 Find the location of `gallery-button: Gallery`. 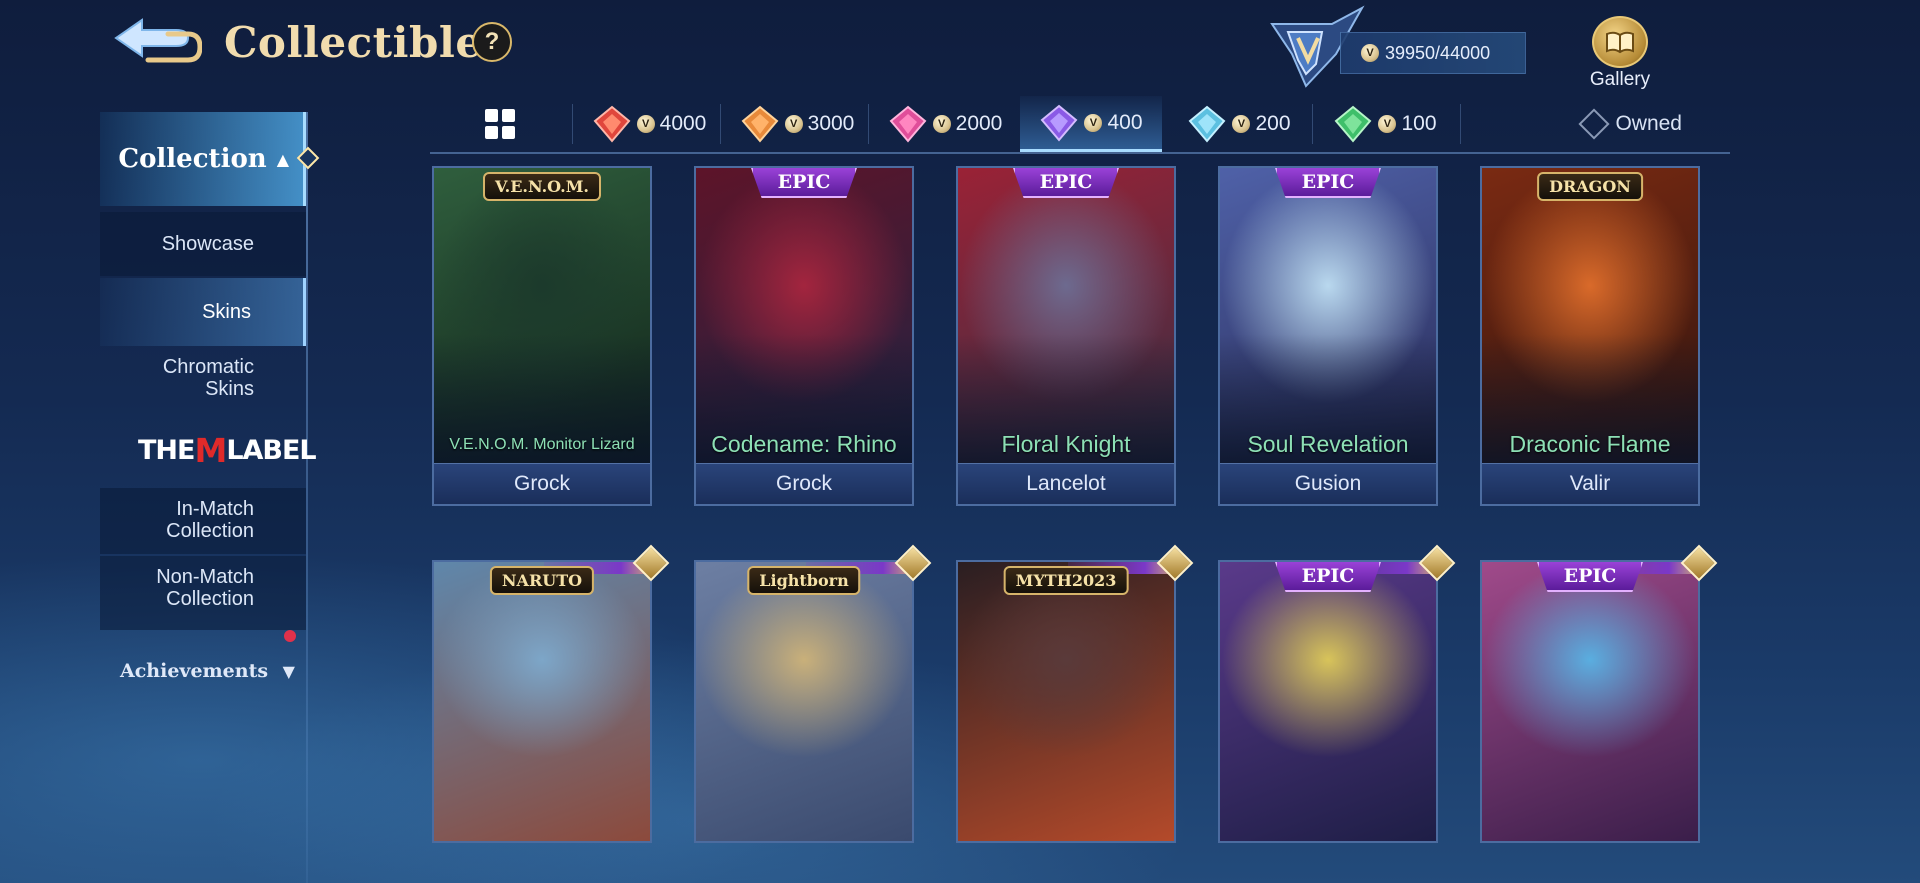

gallery-button: Gallery is located at coordinates (1620, 53).